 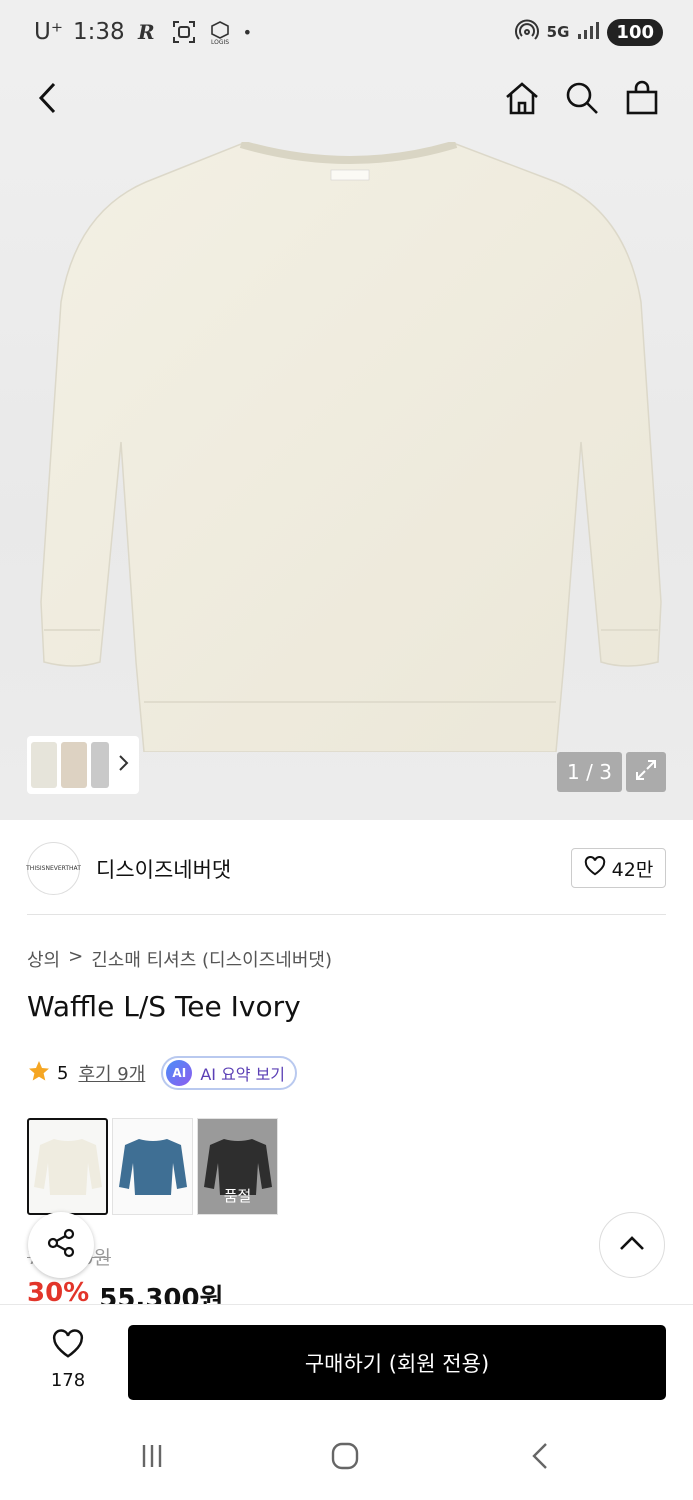 What do you see at coordinates (211, 959) in the screenshot?
I see `breadcrumb-subcategory: 긴소매 티셔츠 (디스이즈네버댓)` at bounding box center [211, 959].